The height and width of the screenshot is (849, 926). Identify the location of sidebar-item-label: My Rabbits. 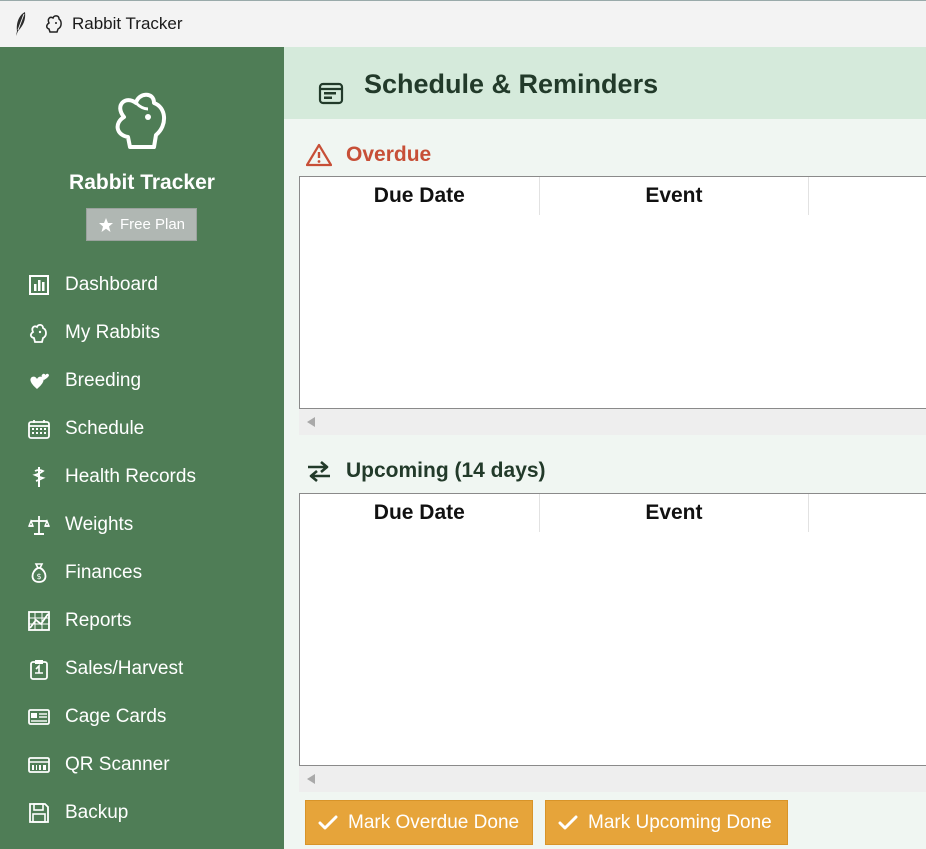
(113, 332).